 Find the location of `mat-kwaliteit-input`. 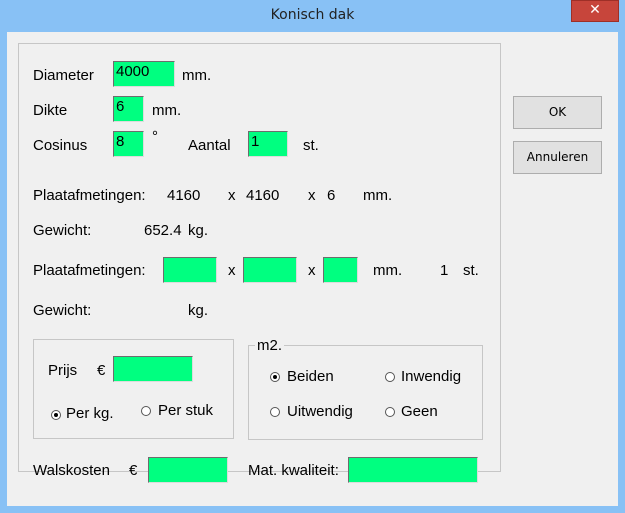

mat-kwaliteit-input is located at coordinates (413, 470).